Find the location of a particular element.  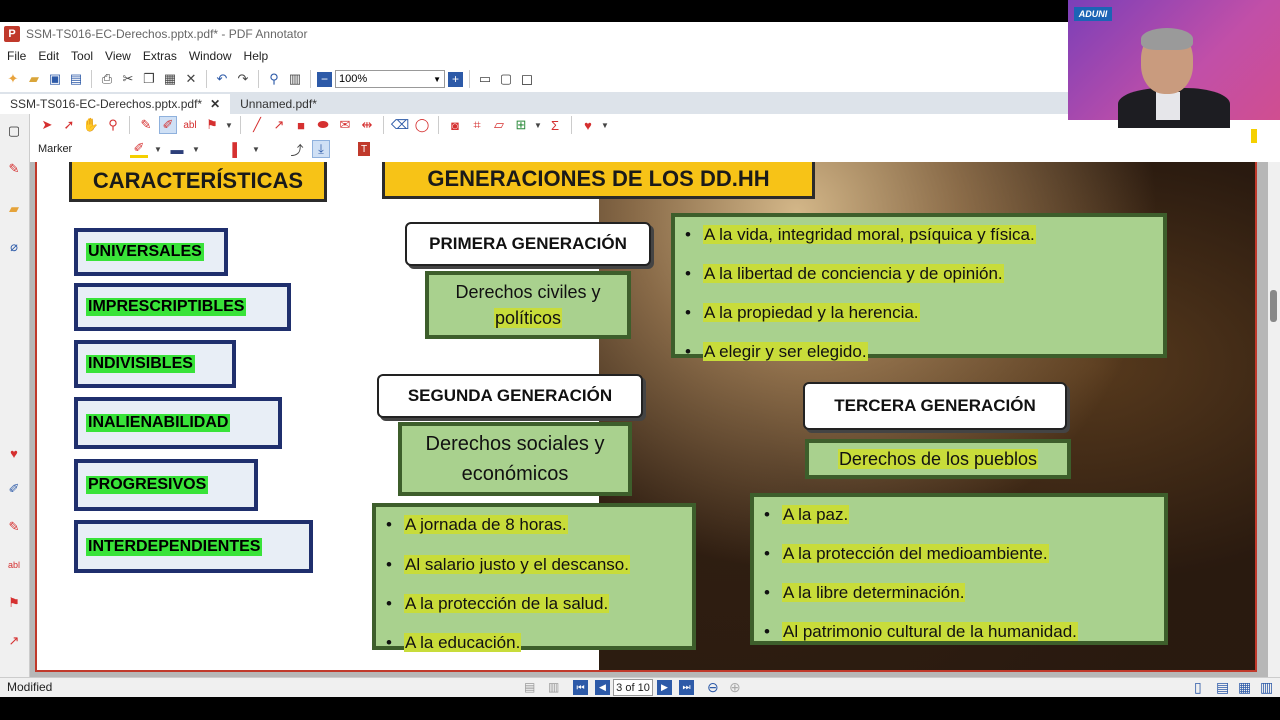

scrollbar-thumb is located at coordinates (1273, 306).